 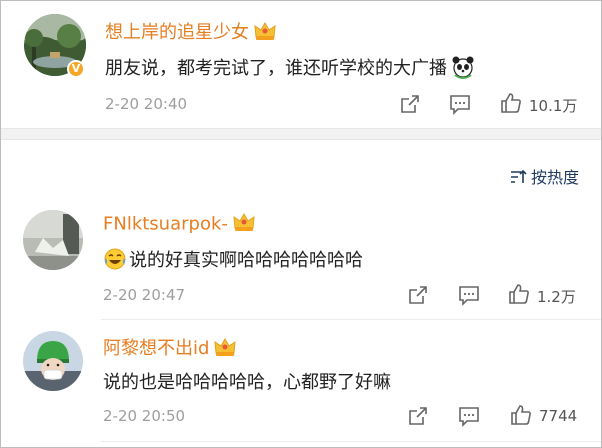 I want to click on panda-emoji, so click(x=463, y=69).